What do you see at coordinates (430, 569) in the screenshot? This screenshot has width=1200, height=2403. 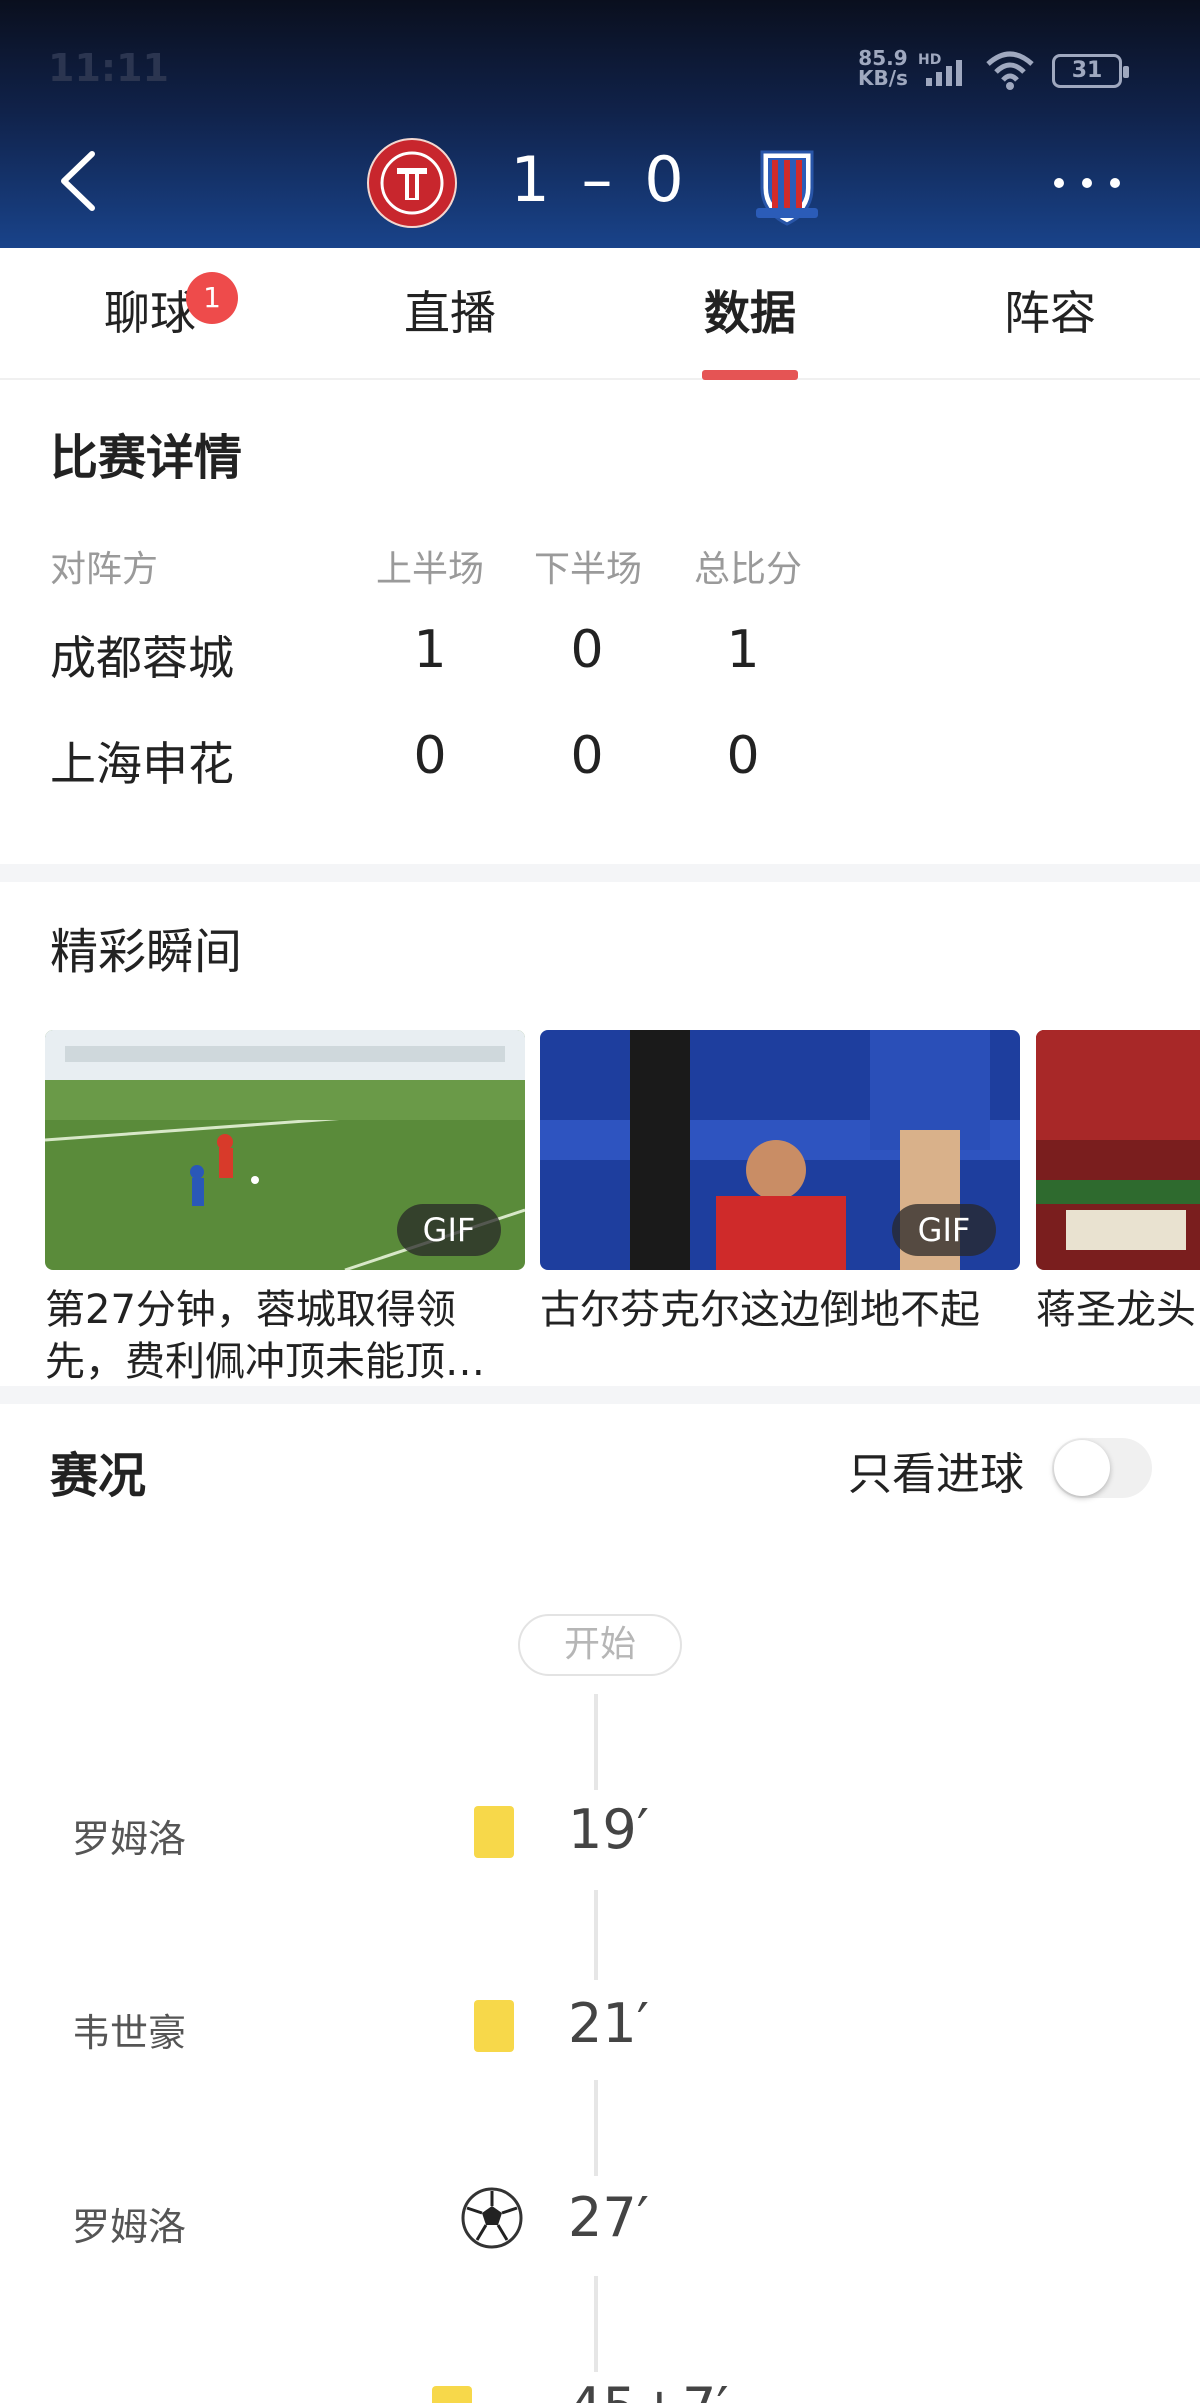 I see `details-header-first-half: 上半场` at bounding box center [430, 569].